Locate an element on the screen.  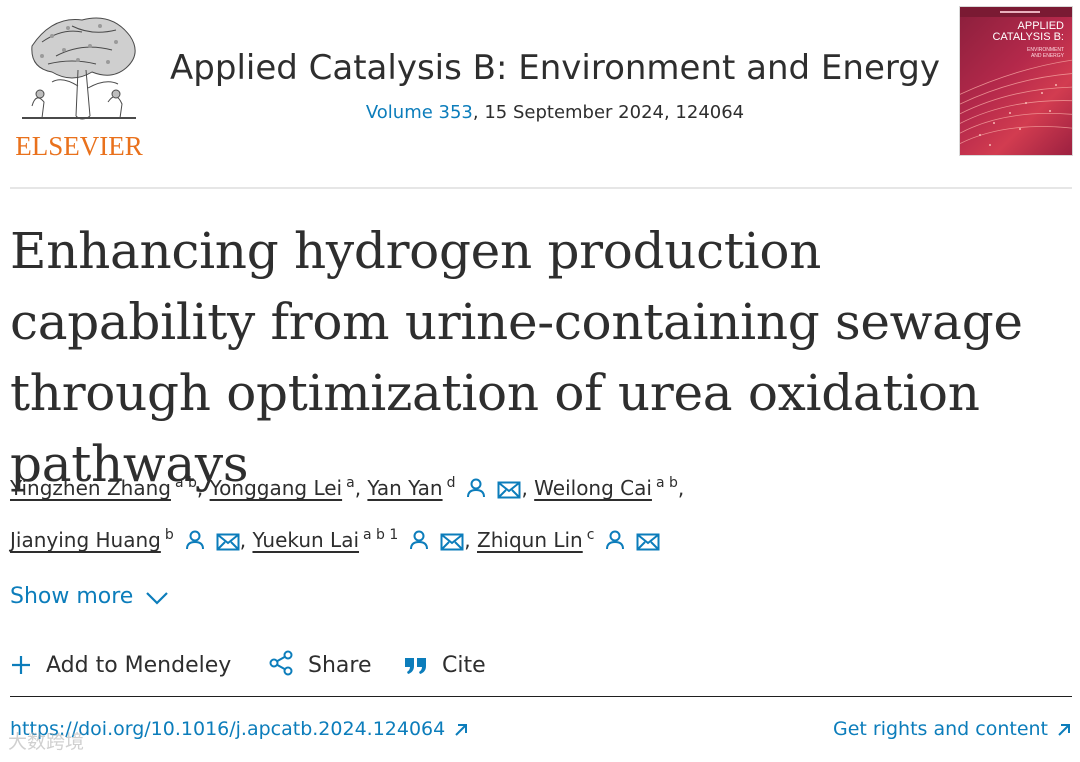
add-to-mendeley-label: Add to Mendeley is located at coordinates (139, 665).